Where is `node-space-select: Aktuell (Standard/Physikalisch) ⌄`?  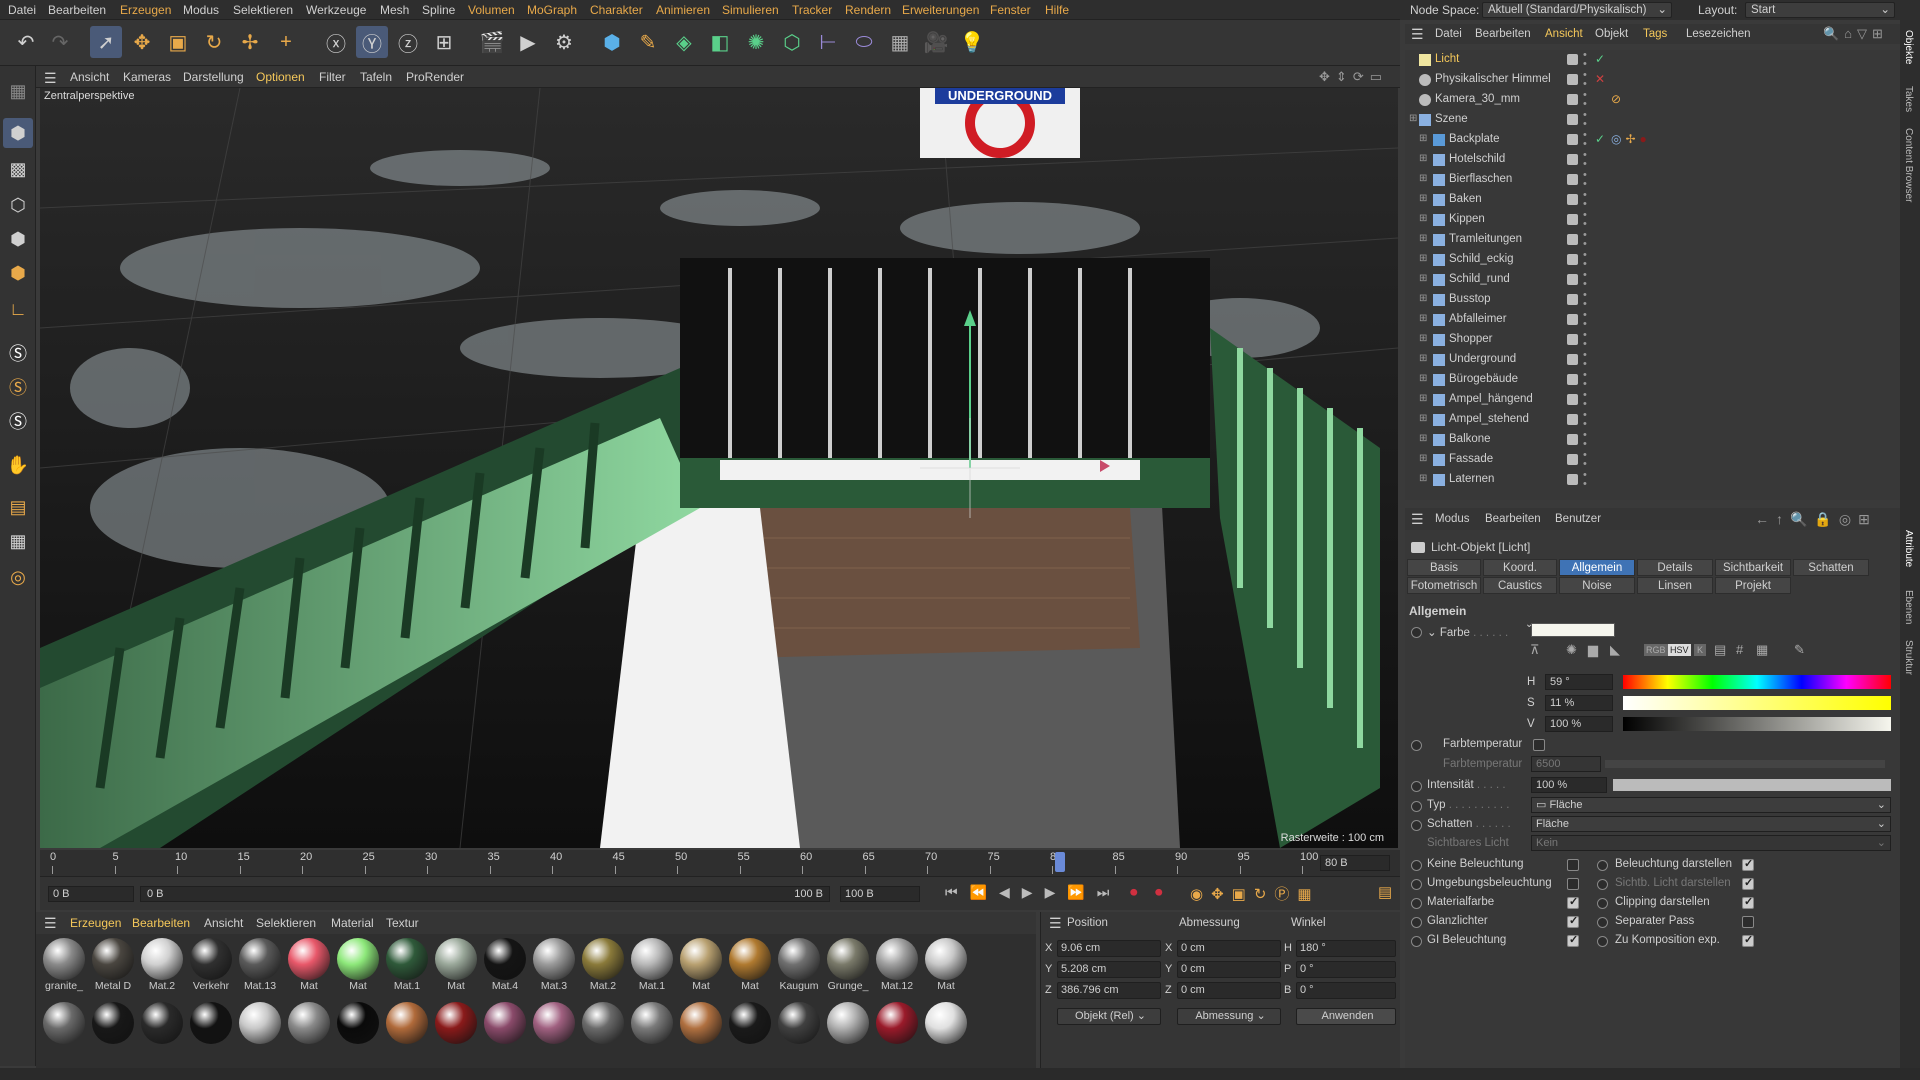
node-space-select: Aktuell (Standard/Physikalisch) ⌄ is located at coordinates (1577, 10).